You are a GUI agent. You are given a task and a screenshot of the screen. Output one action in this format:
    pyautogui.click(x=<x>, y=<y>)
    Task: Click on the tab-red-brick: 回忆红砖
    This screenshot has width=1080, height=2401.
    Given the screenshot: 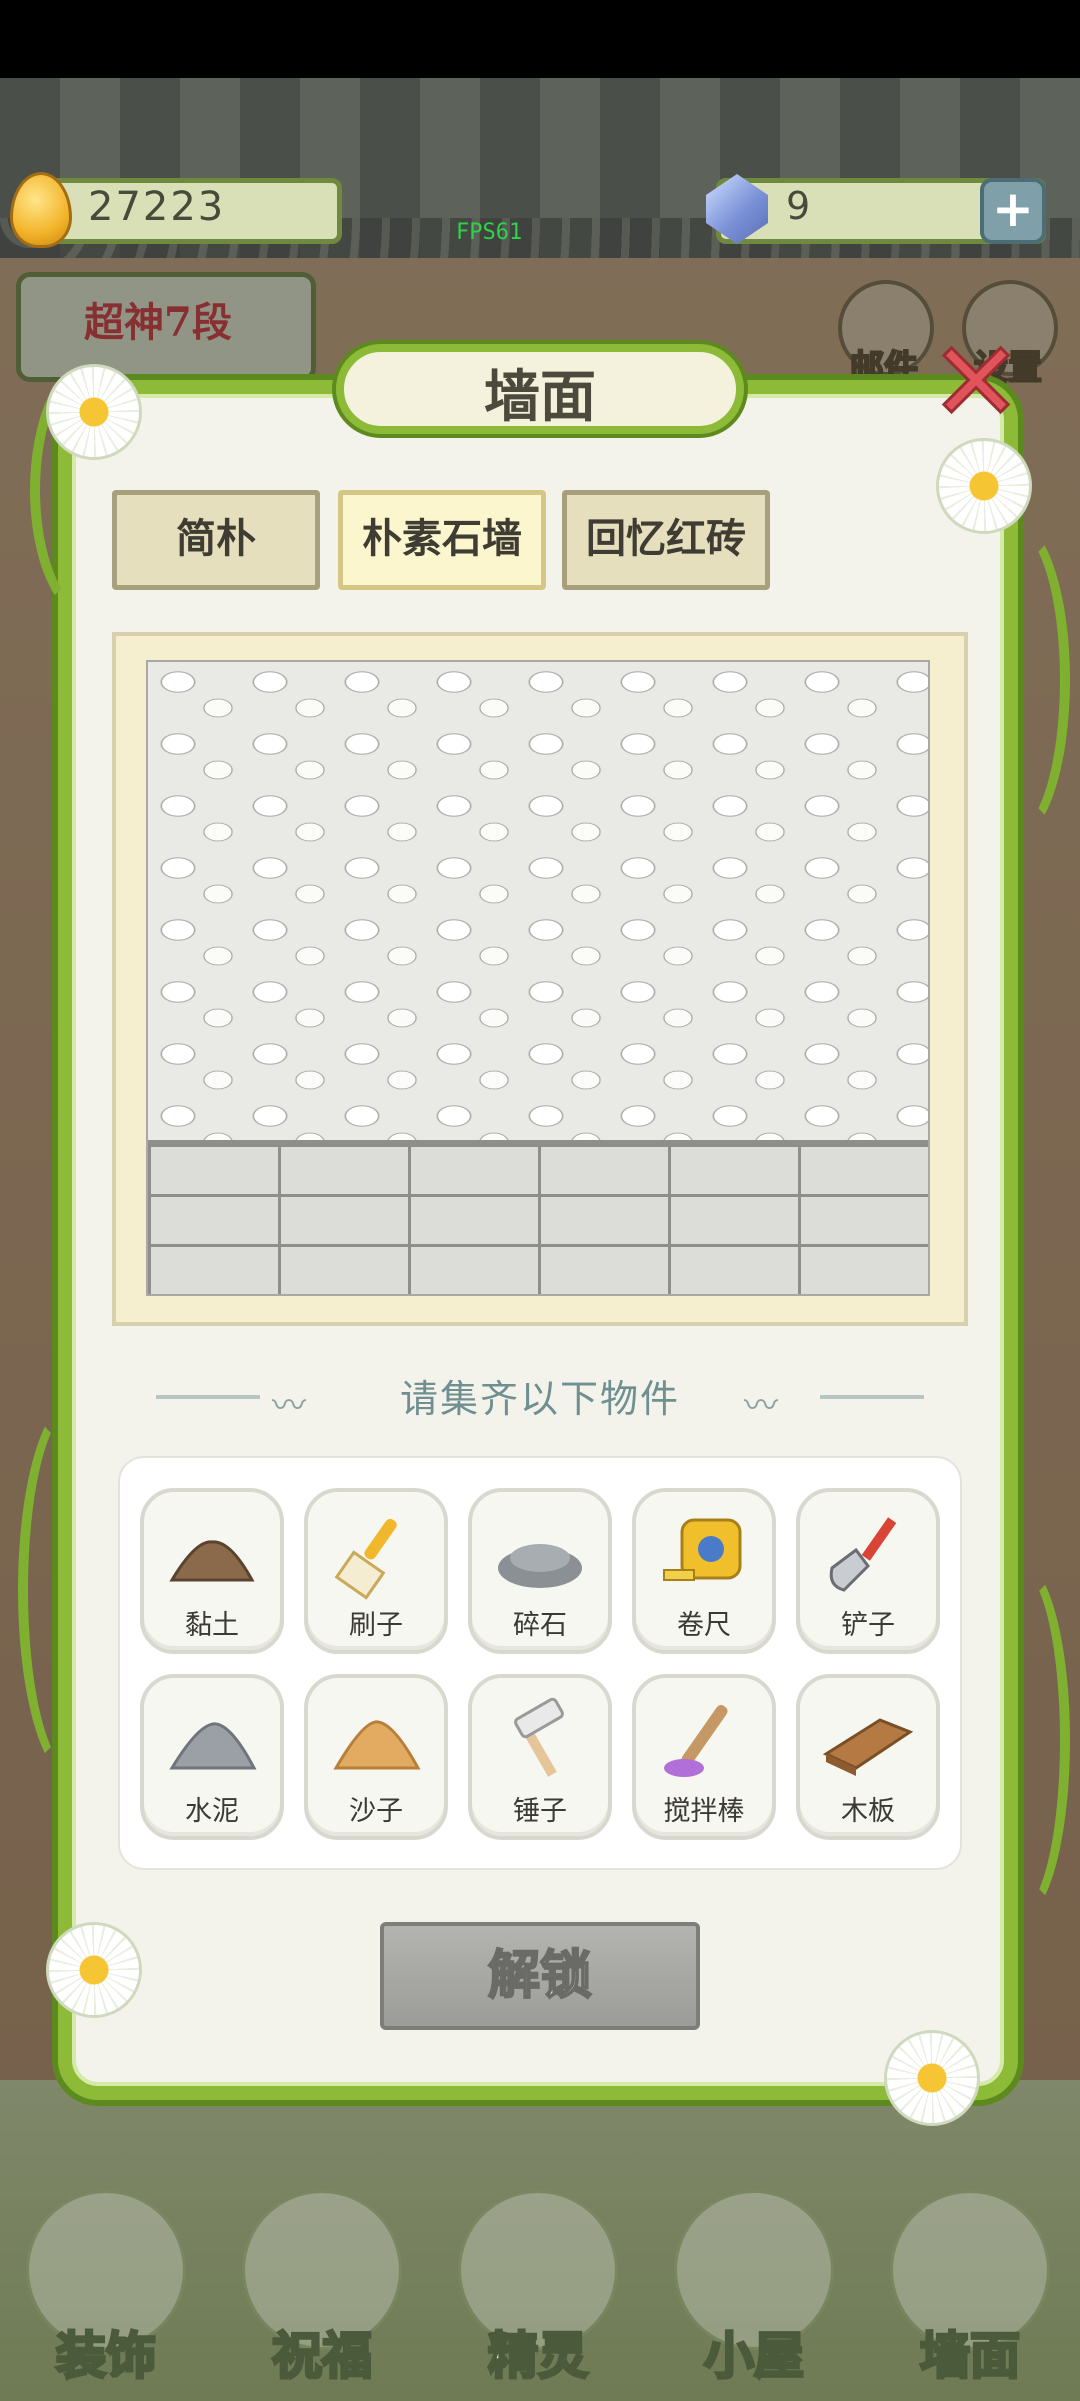 What is the action you would take?
    pyautogui.click(x=666, y=540)
    